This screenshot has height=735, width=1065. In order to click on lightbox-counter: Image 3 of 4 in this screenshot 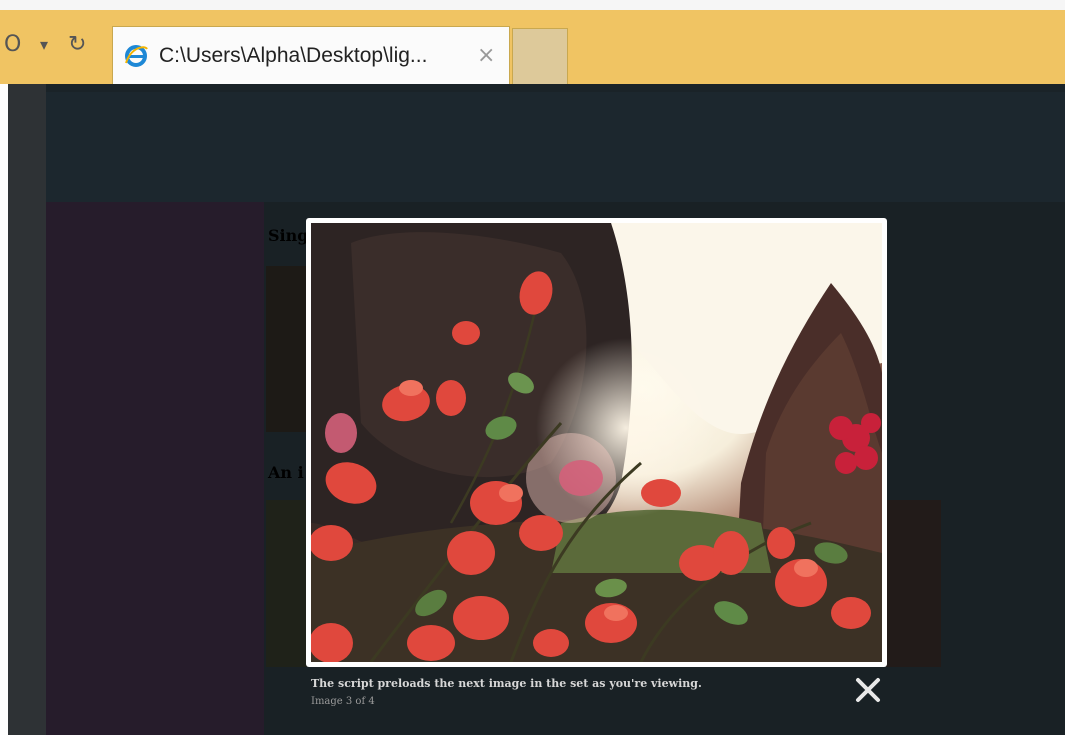, I will do `click(343, 701)`.